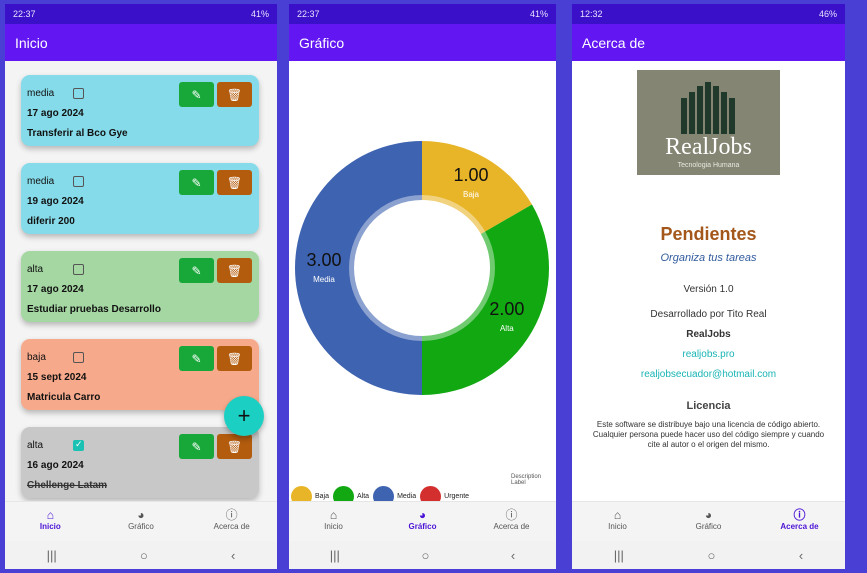  I want to click on logo-brand: RealJobs, so click(708, 147).